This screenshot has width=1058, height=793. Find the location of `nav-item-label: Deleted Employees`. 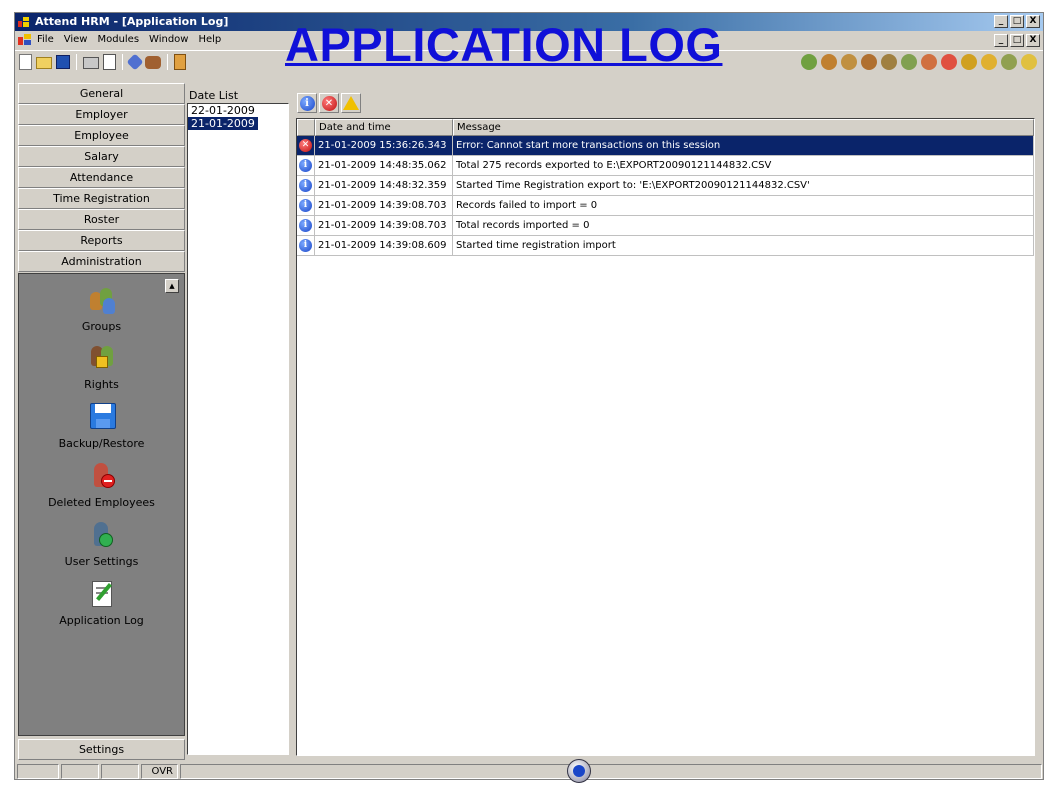

nav-item-label: Deleted Employees is located at coordinates (101, 502).